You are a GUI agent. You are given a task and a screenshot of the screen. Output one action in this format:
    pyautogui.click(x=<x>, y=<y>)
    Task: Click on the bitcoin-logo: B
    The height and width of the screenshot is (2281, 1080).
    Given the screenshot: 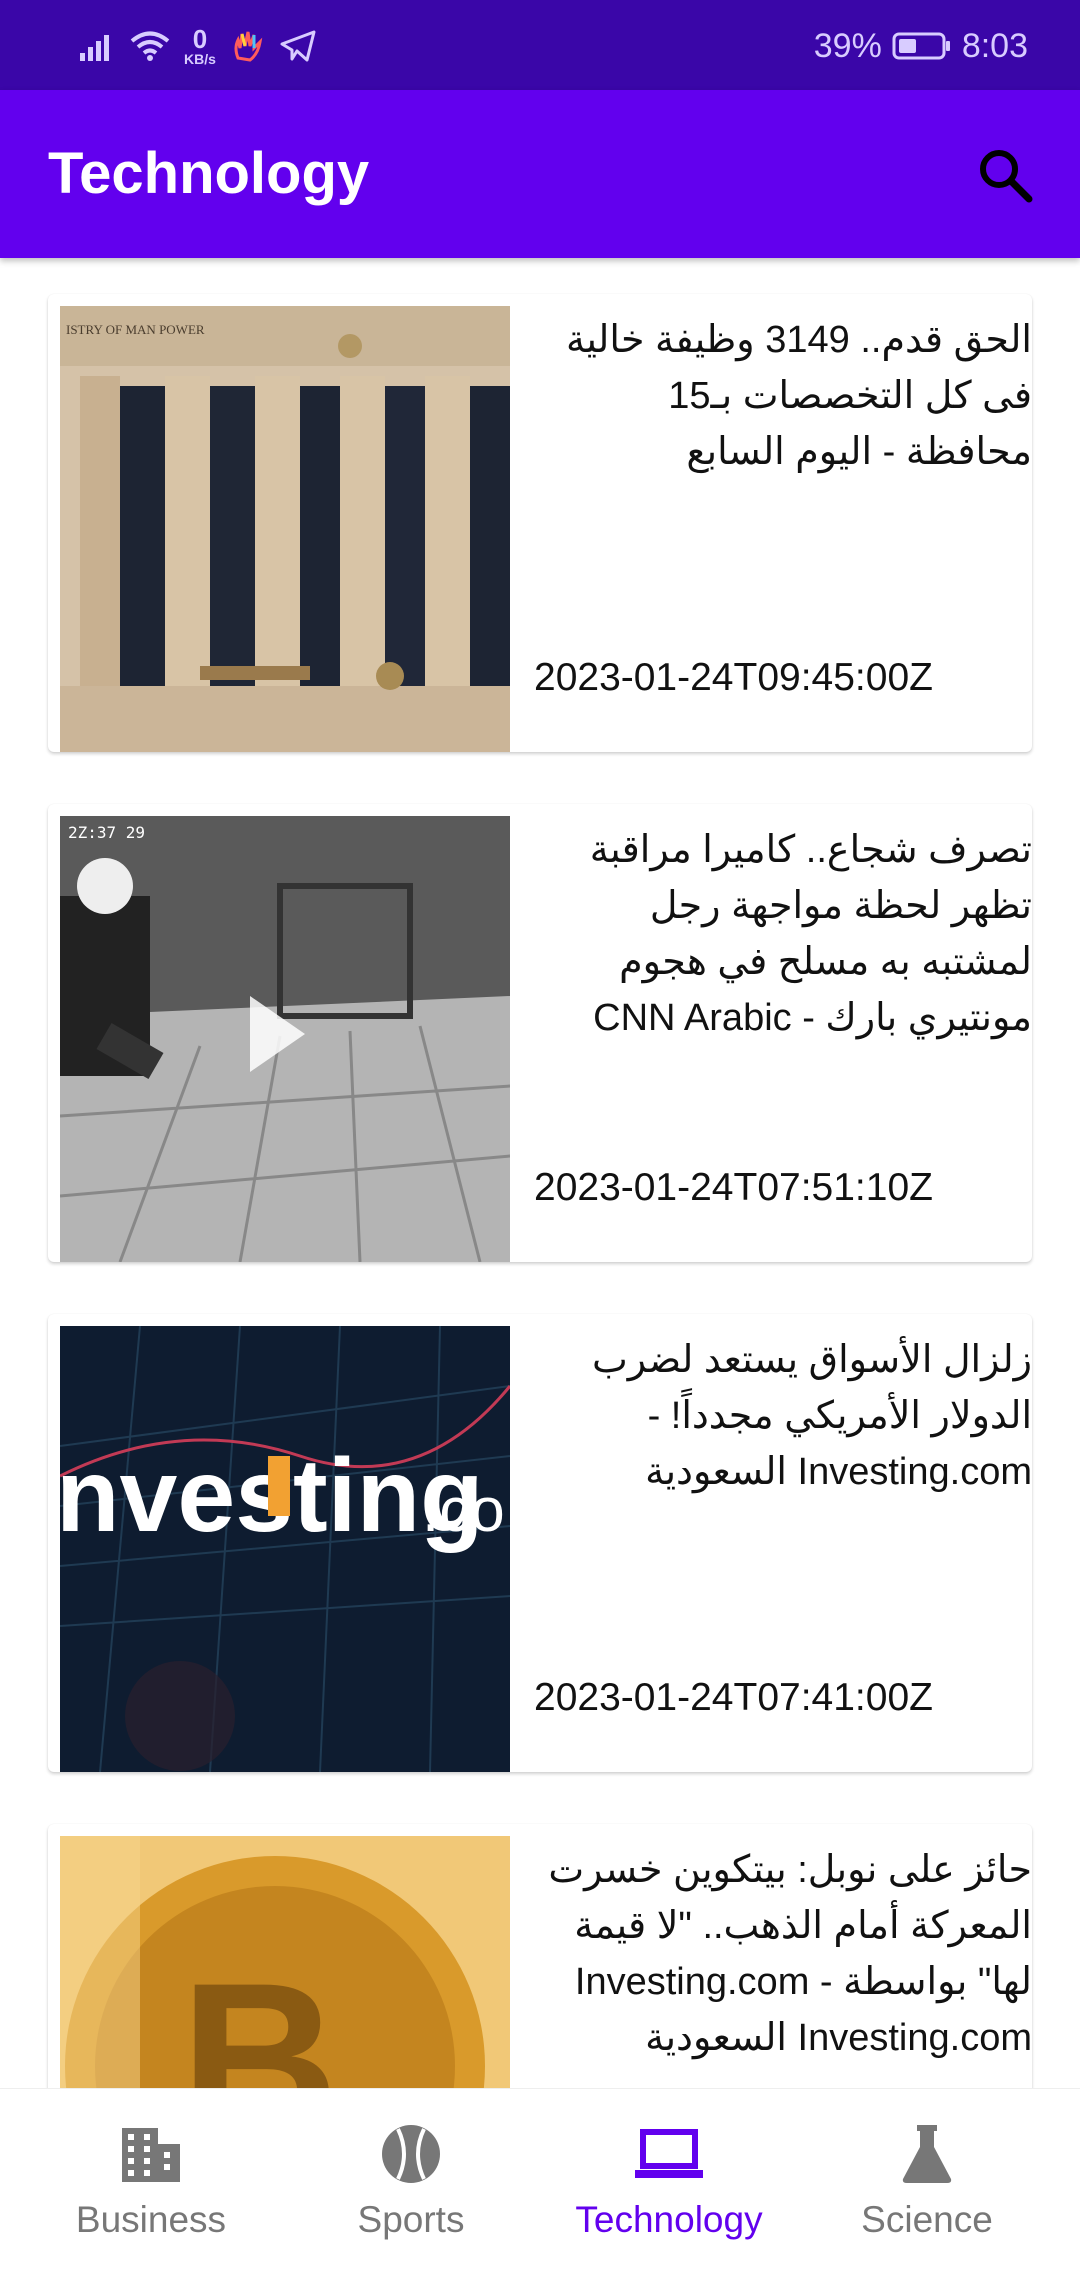 What is the action you would take?
    pyautogui.click(x=259, y=2012)
    